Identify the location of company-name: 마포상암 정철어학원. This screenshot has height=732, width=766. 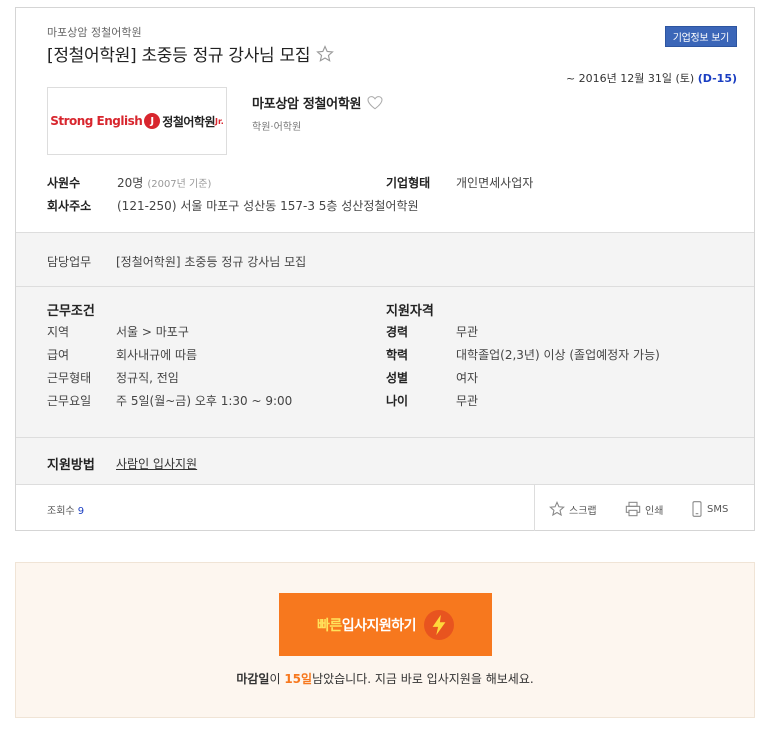
(306, 102).